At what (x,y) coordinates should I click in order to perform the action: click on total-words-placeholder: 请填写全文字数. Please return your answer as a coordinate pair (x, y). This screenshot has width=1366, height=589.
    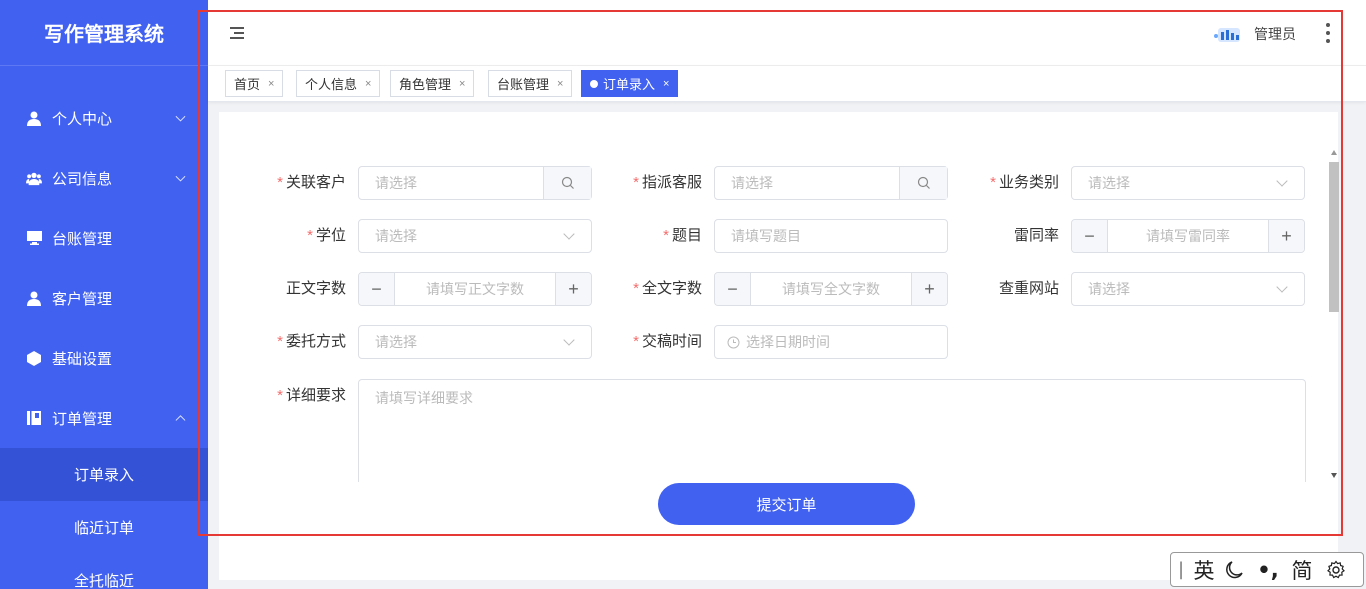
    Looking at the image, I should click on (831, 289).